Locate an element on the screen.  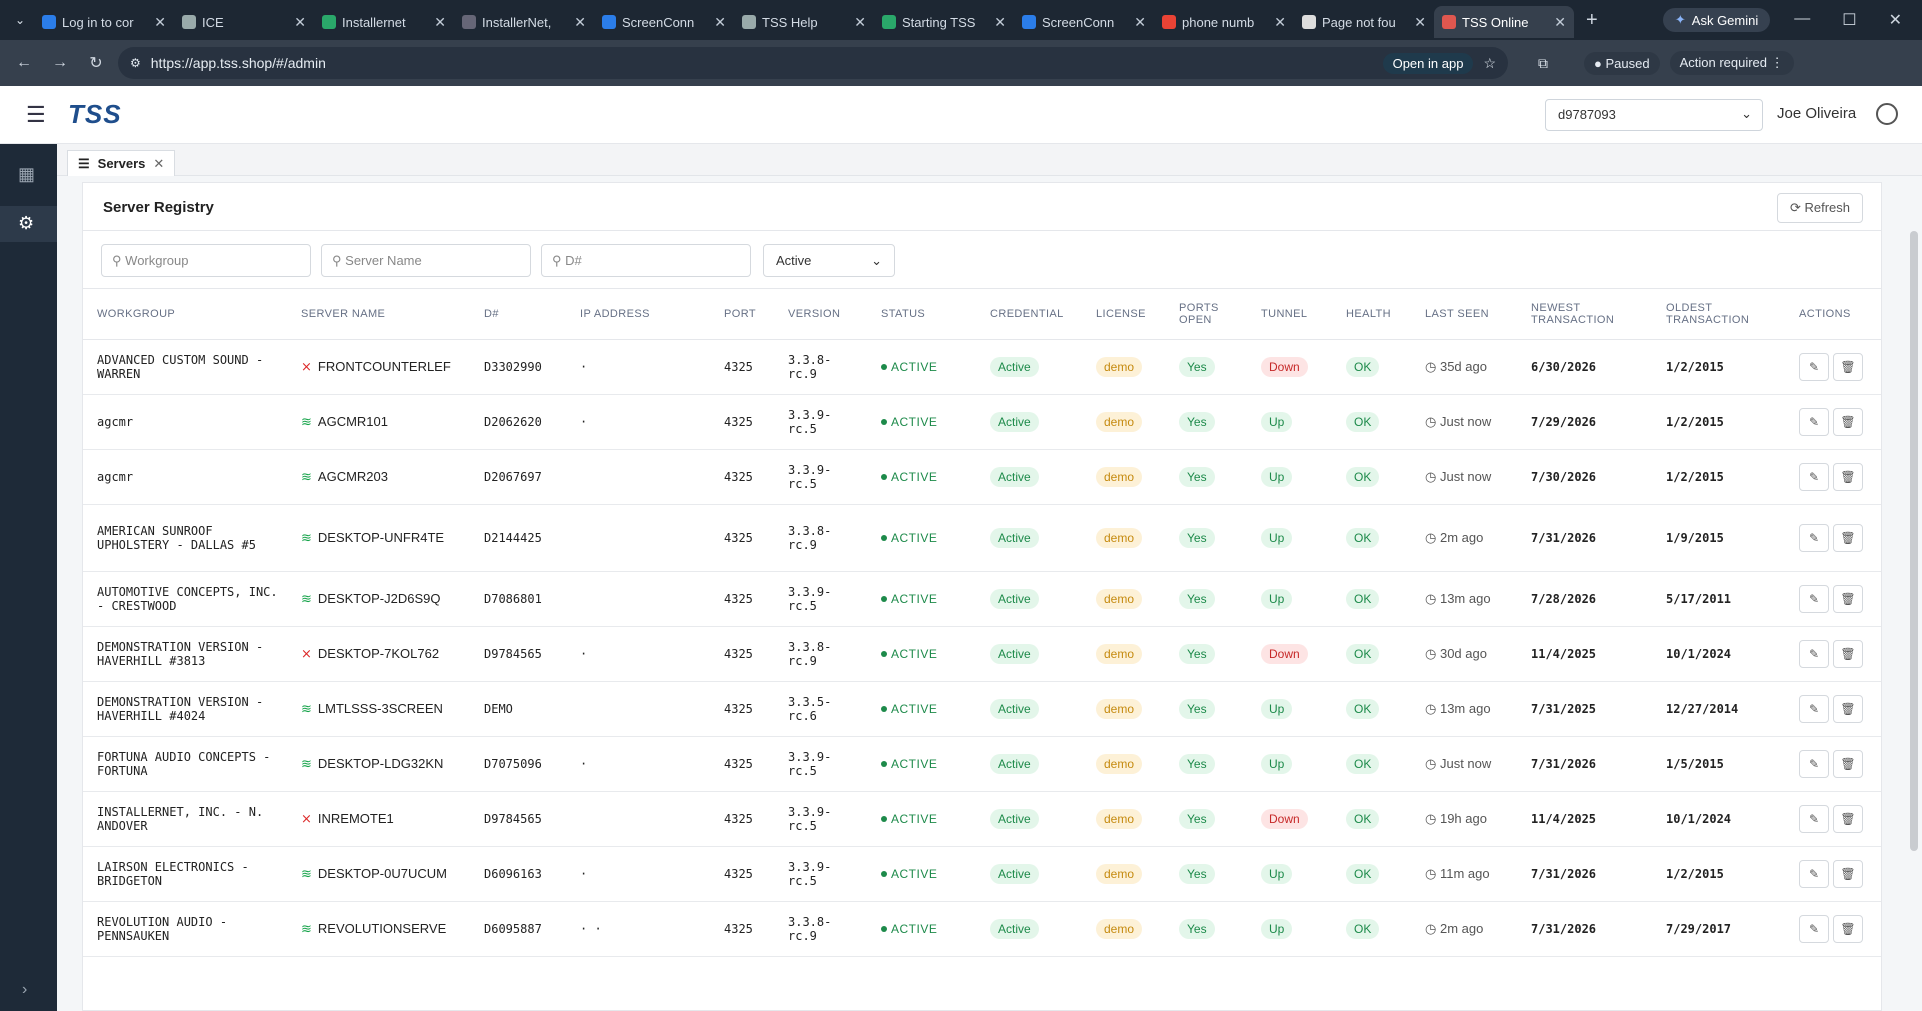
close-window-icon: ✕ is located at coordinates (1895, 20).